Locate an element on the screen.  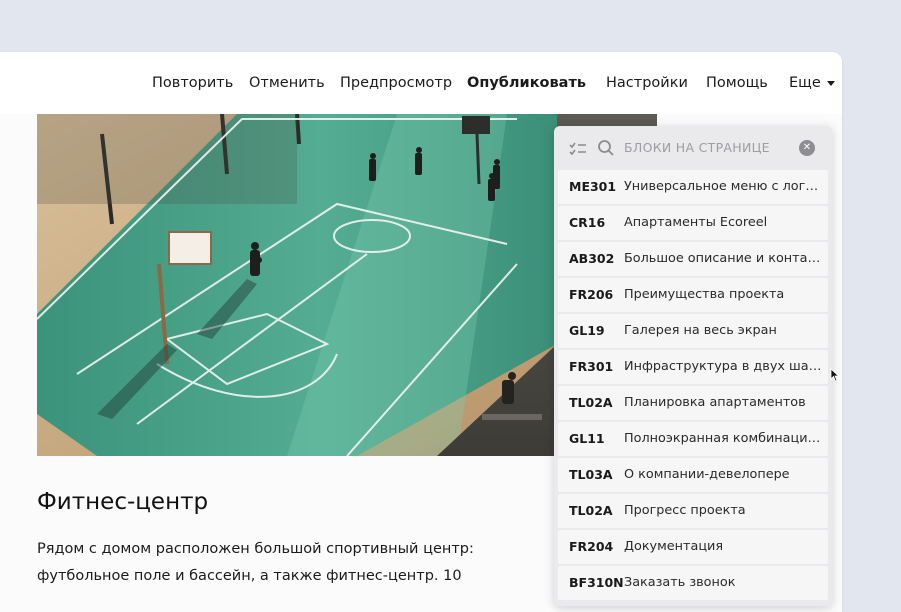
block-name: Галерея на весь экран is located at coordinates (700, 330).